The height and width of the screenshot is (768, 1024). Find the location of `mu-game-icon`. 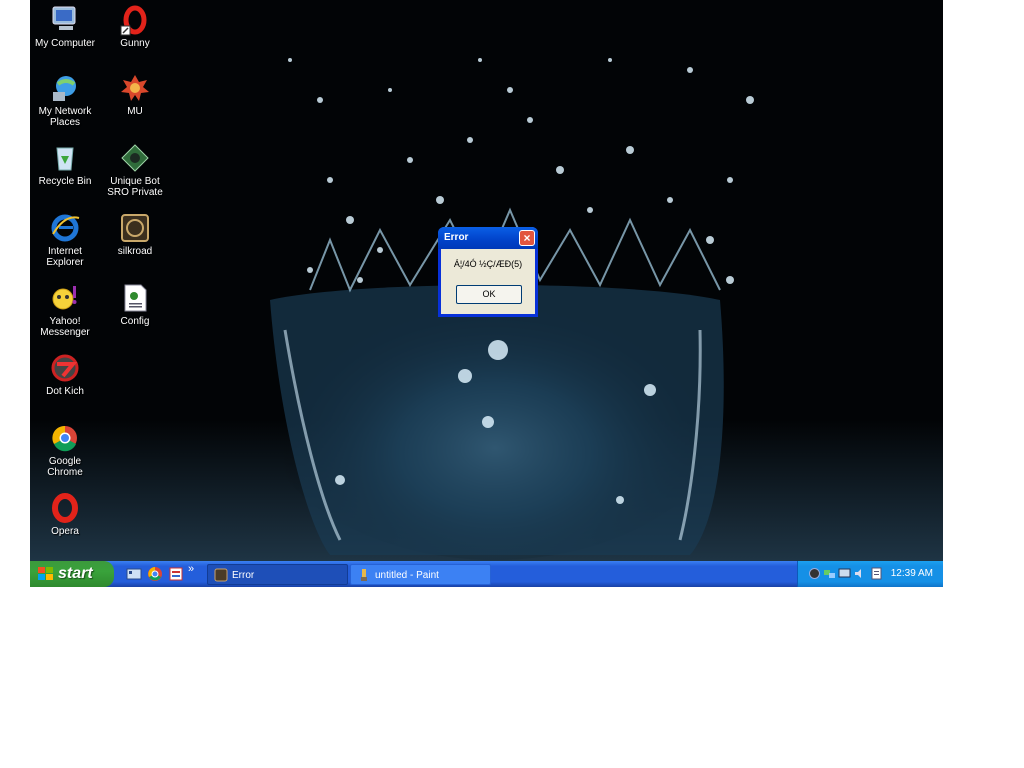

mu-game-icon is located at coordinates (135, 88).